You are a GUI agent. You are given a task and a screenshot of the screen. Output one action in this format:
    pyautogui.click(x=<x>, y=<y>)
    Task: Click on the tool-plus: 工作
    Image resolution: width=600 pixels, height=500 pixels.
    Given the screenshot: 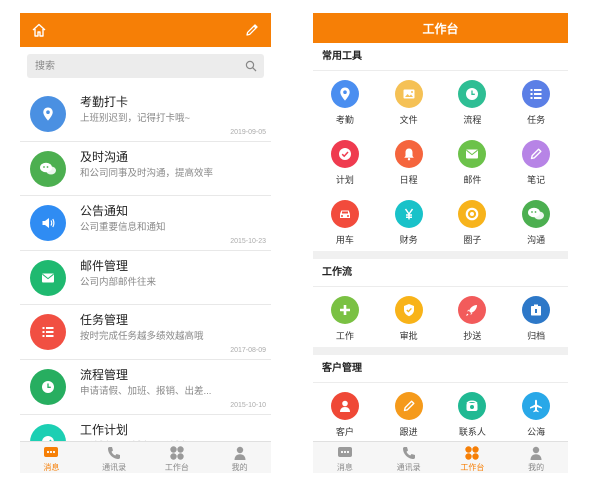 What is the action you would take?
    pyautogui.click(x=345, y=317)
    